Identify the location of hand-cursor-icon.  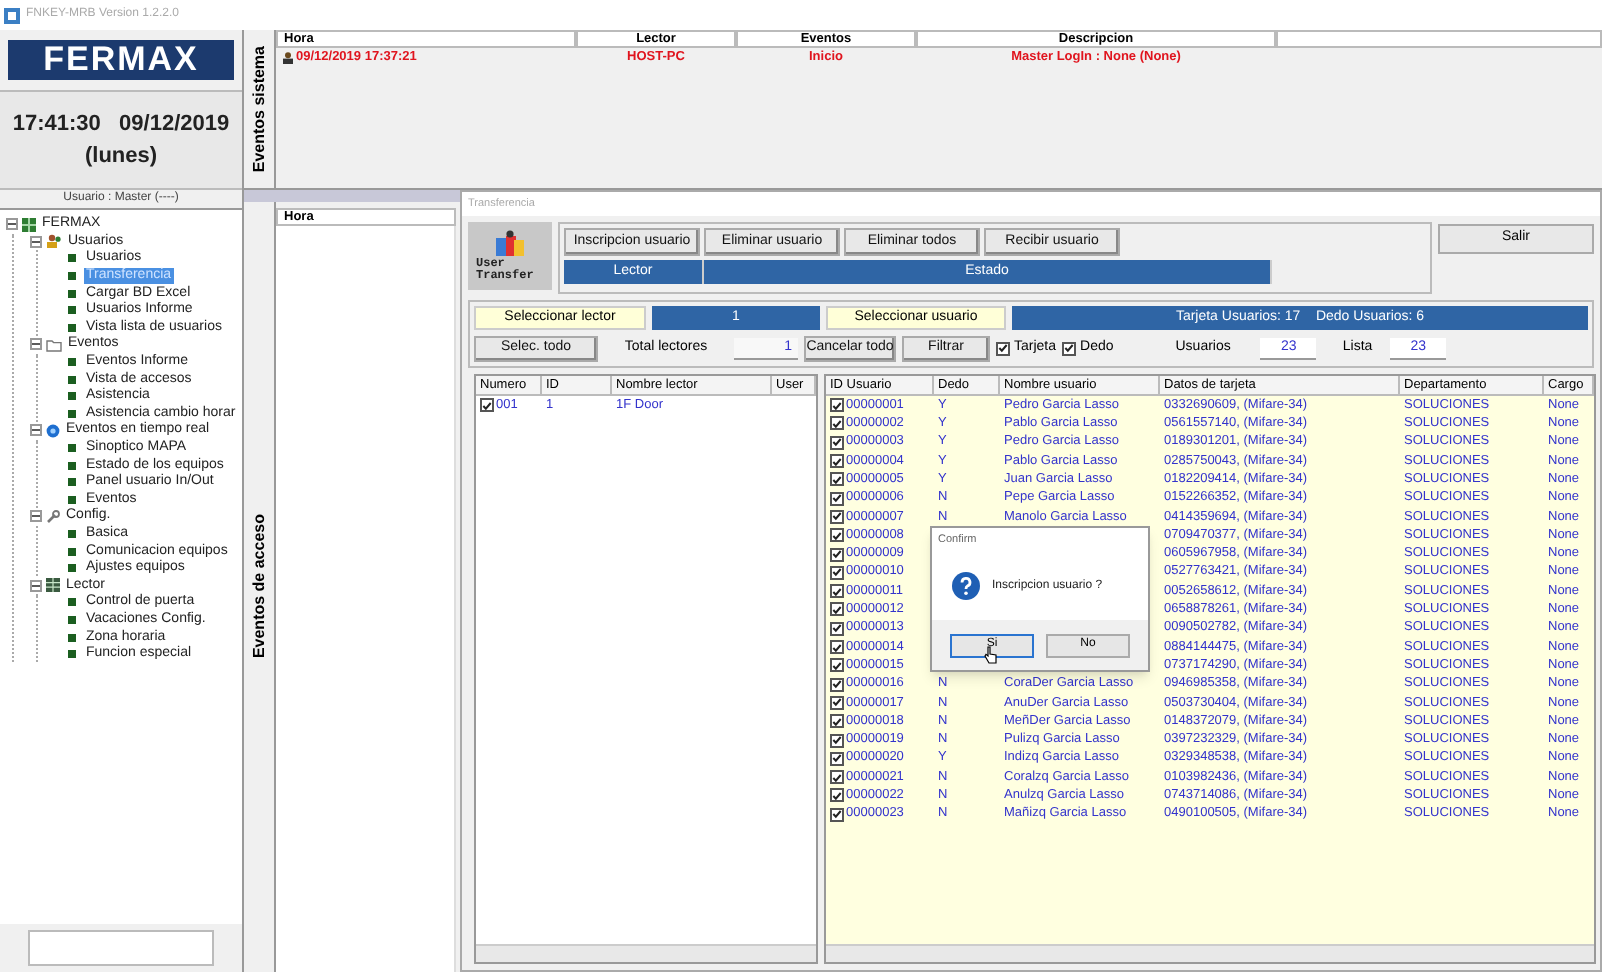
(991, 655).